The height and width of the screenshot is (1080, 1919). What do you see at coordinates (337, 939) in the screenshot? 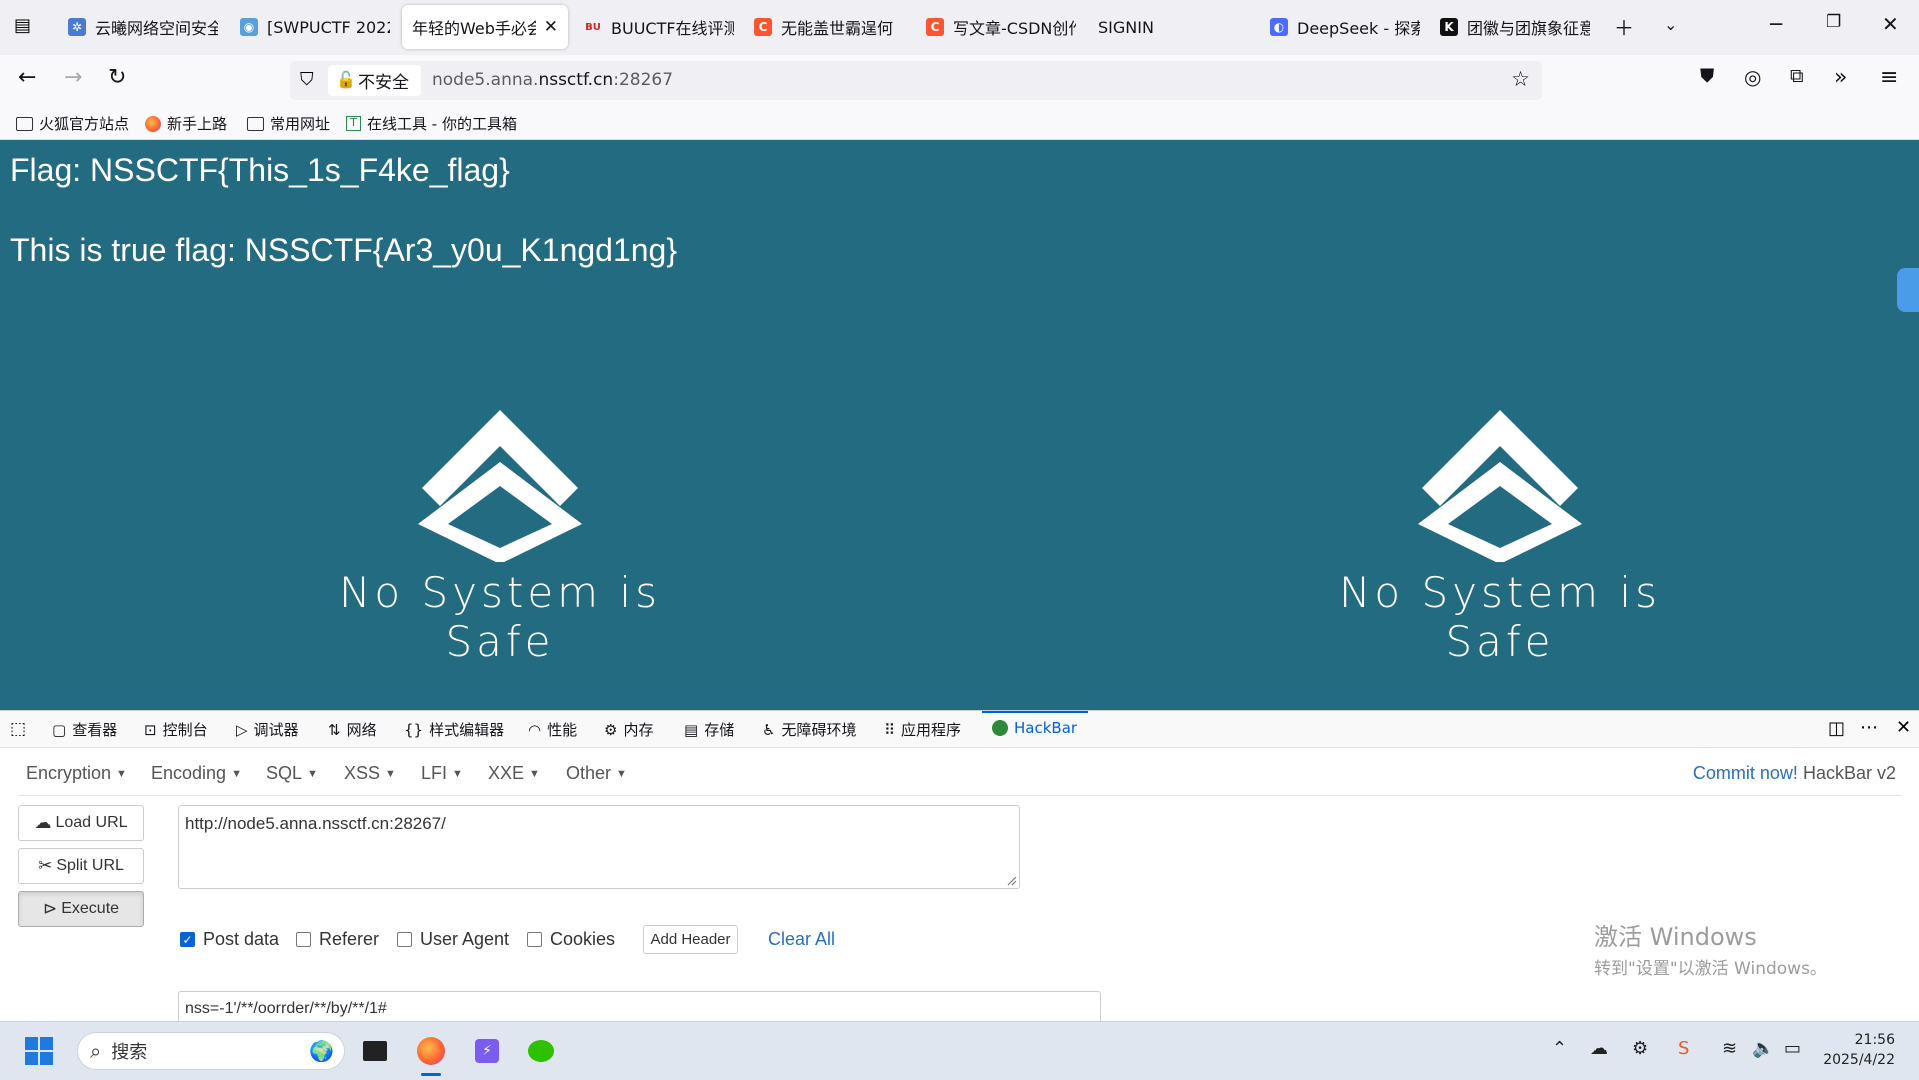
I see `referer-checkbox: Referer` at bounding box center [337, 939].